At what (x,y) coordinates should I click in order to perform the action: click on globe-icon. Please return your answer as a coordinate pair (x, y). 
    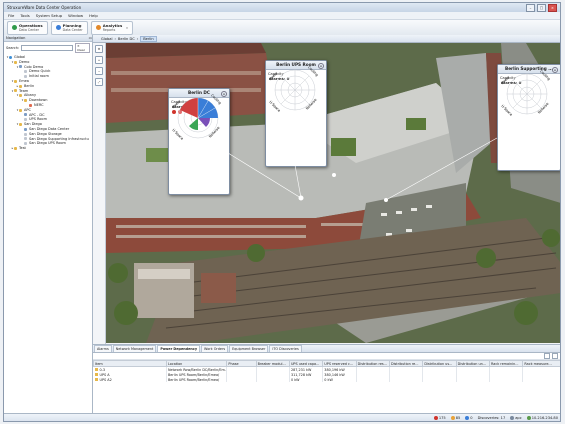
    Looking at the image, I should click on (10, 57).